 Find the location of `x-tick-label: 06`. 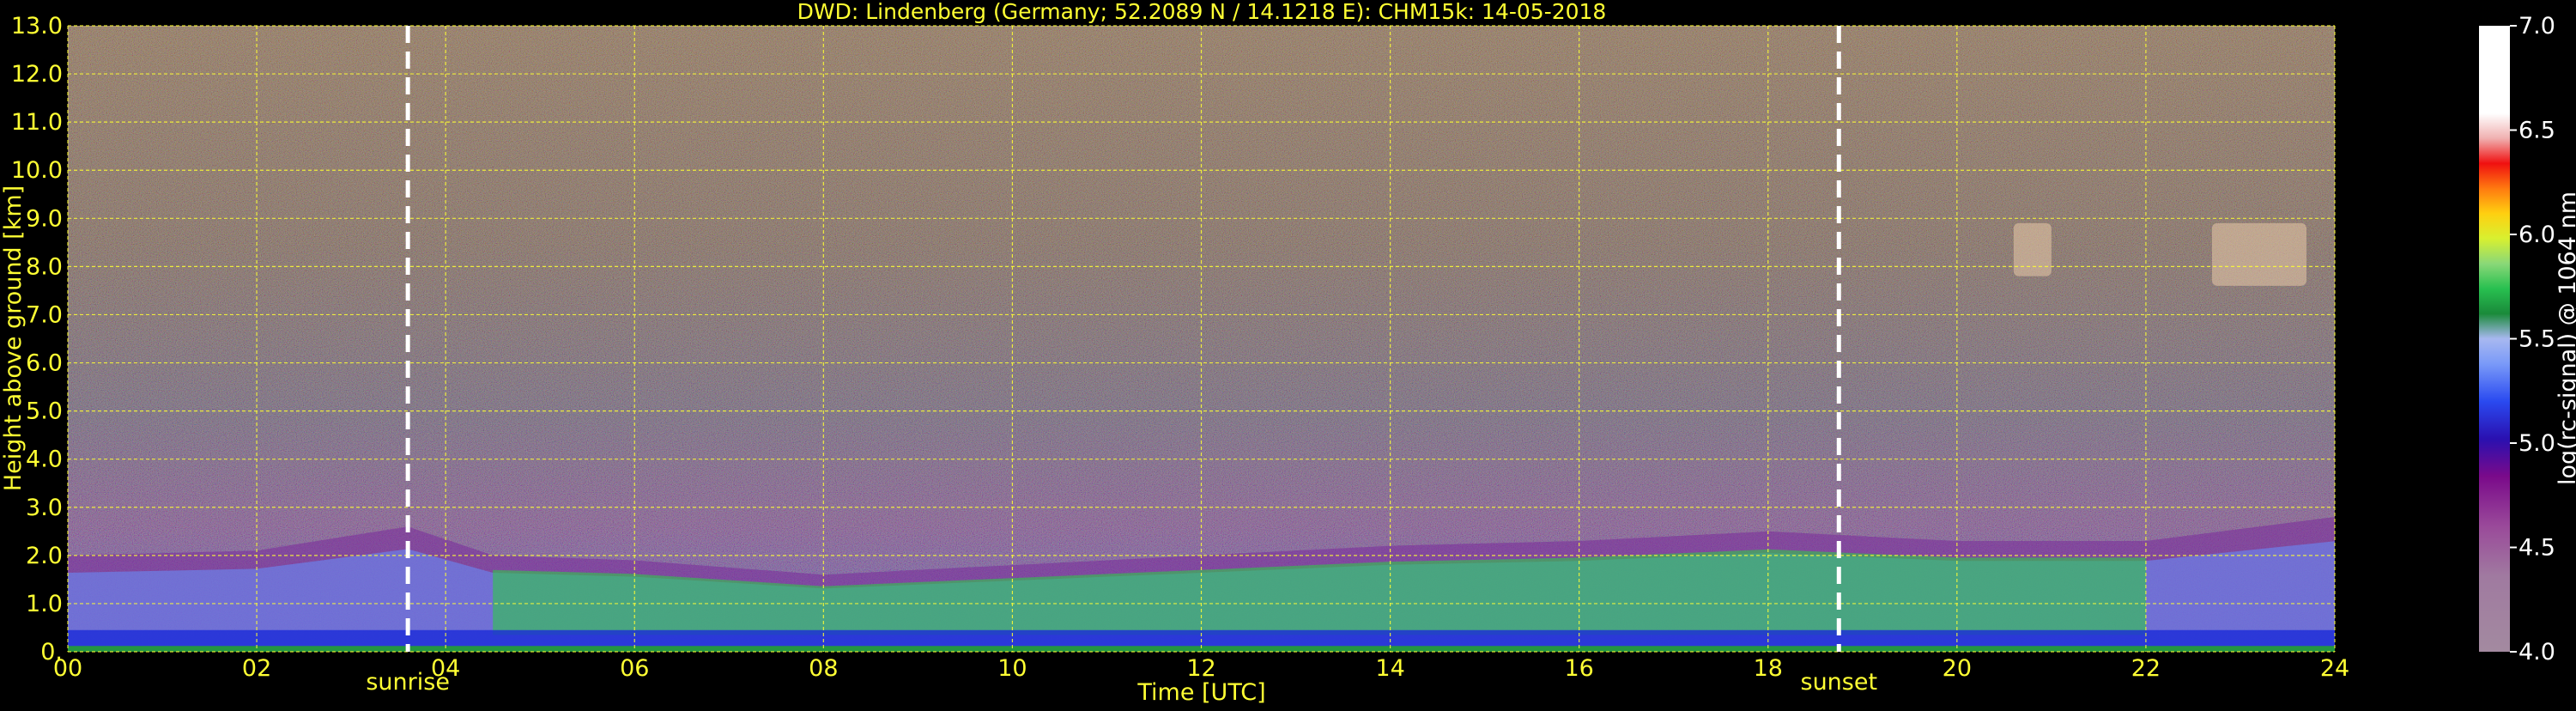

x-tick-label: 06 is located at coordinates (634, 668).